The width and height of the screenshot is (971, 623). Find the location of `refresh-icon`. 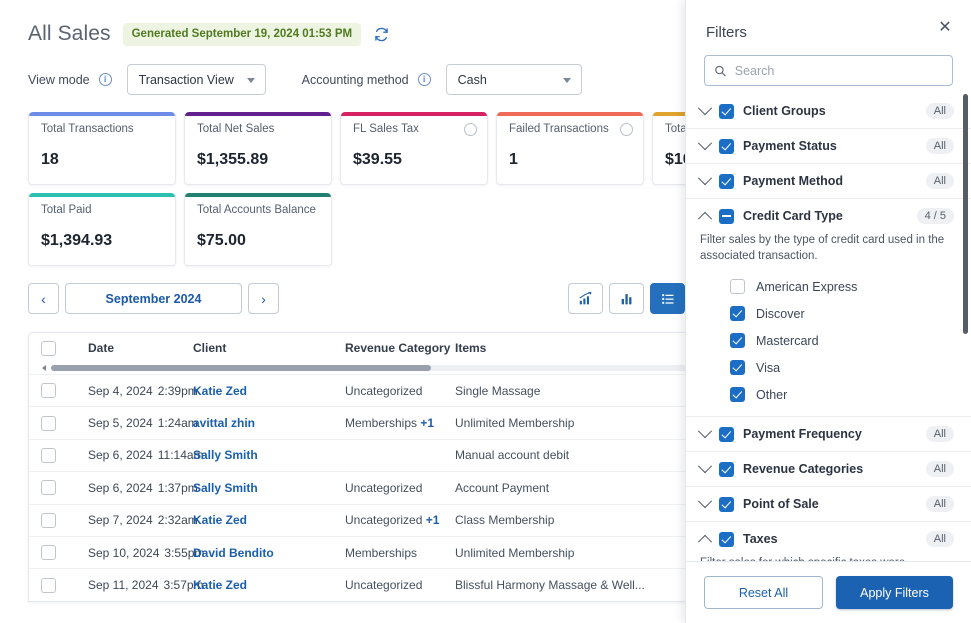

refresh-icon is located at coordinates (381, 34).